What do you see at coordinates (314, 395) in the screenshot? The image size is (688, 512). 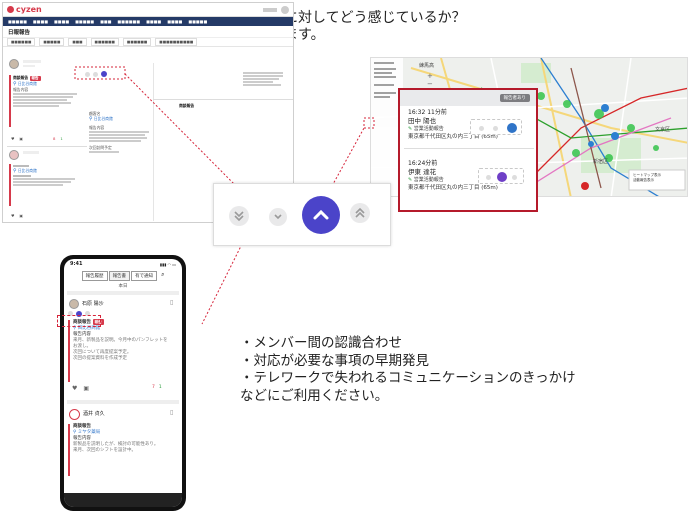 I see `bullet-footer: などにご利用ください。` at bounding box center [314, 395].